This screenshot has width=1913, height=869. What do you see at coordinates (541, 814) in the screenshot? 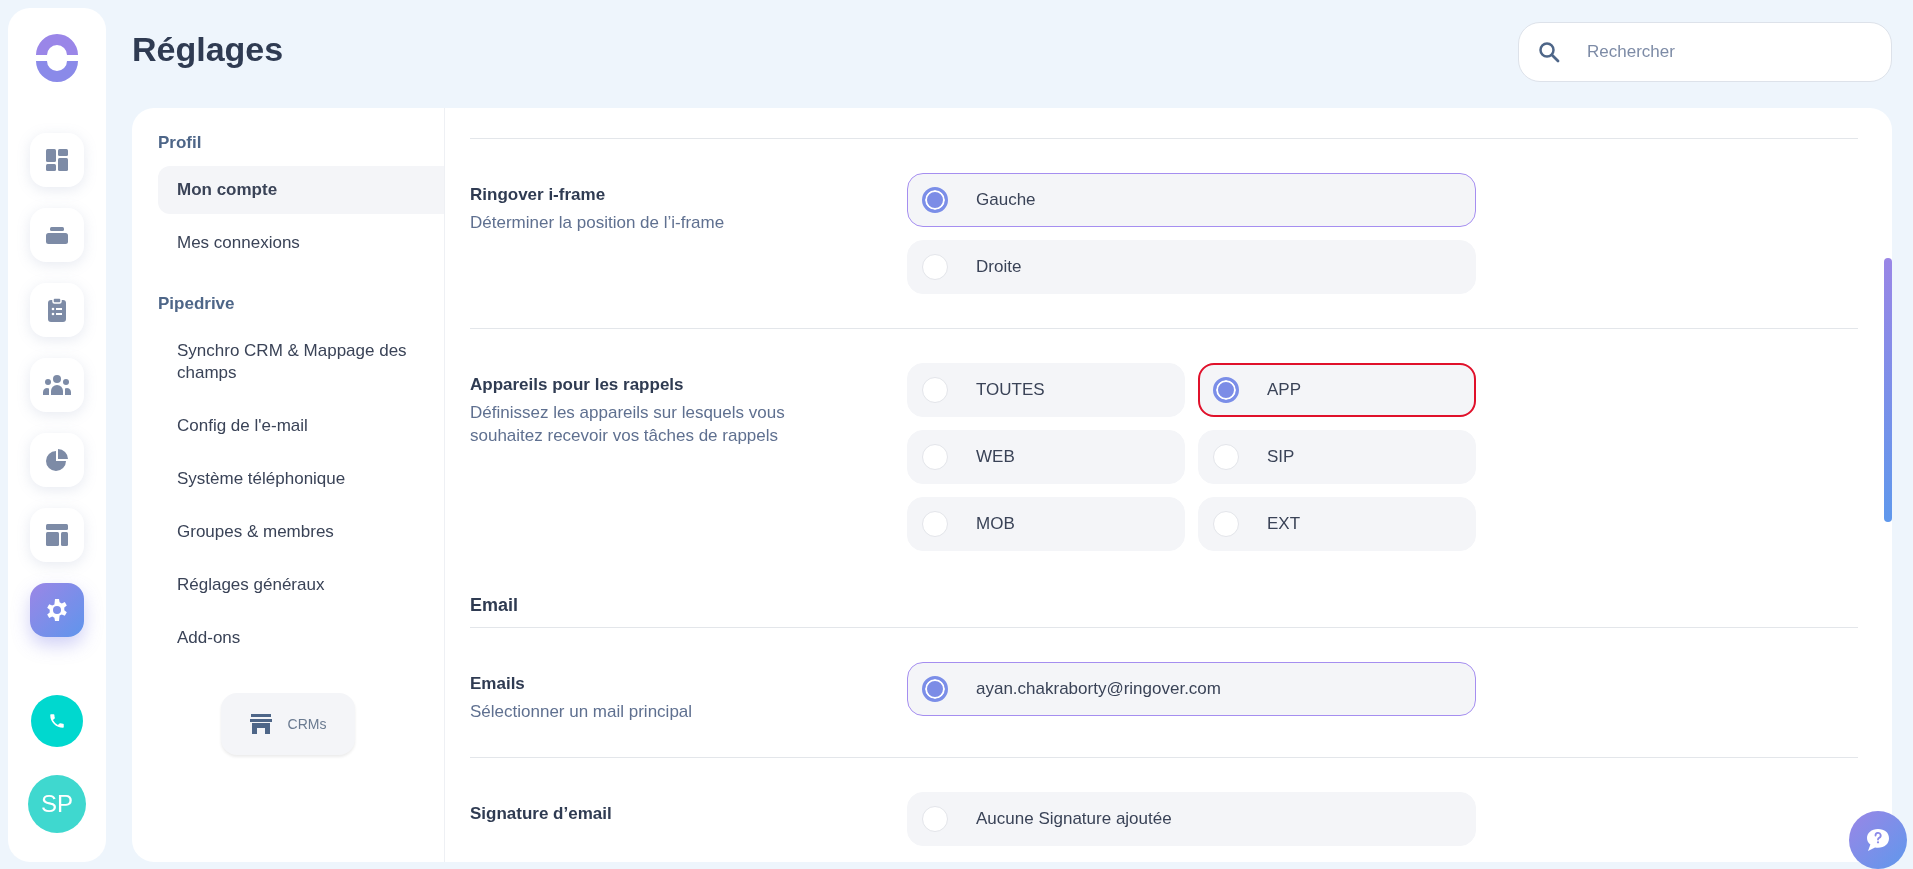
I see `setting-title: Signature d’email` at bounding box center [541, 814].